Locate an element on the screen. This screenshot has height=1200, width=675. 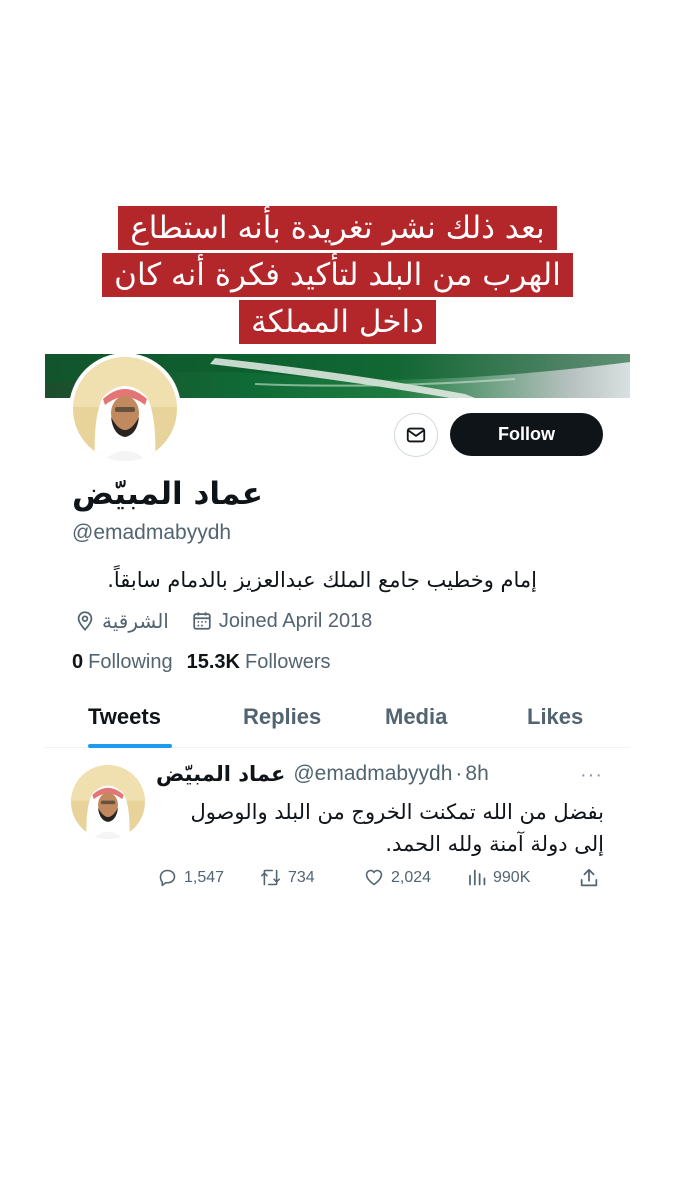
retweet-count: 734 is located at coordinates (301, 877).